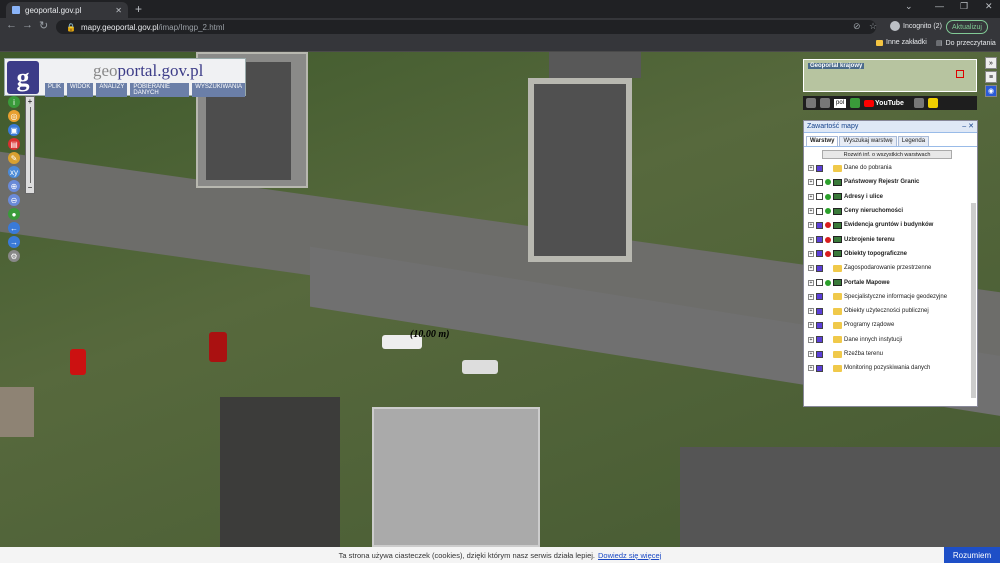 The height and width of the screenshot is (563, 1000). Describe the element at coordinates (27, 25) in the screenshot. I see `forward-icon: →` at that location.